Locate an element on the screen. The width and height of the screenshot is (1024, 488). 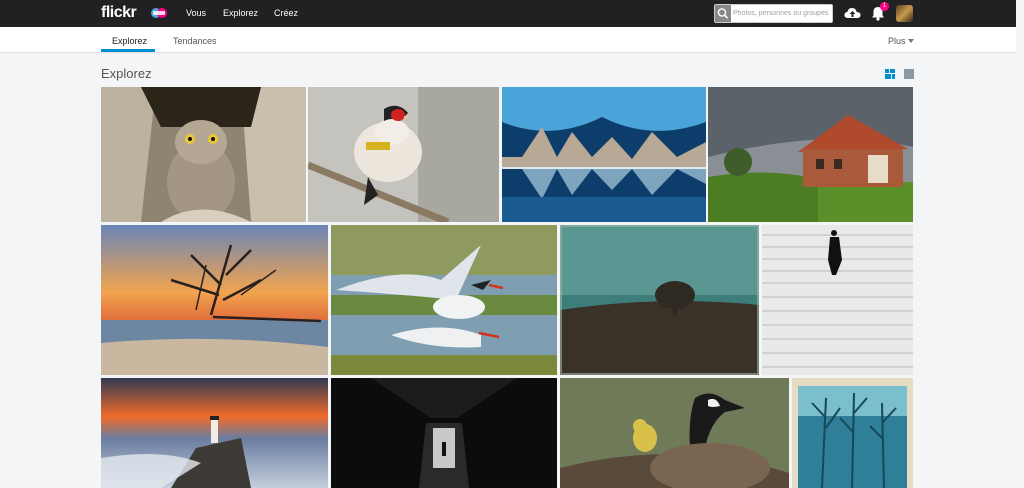
nav-explore: Explorez is located at coordinates (240, 13).